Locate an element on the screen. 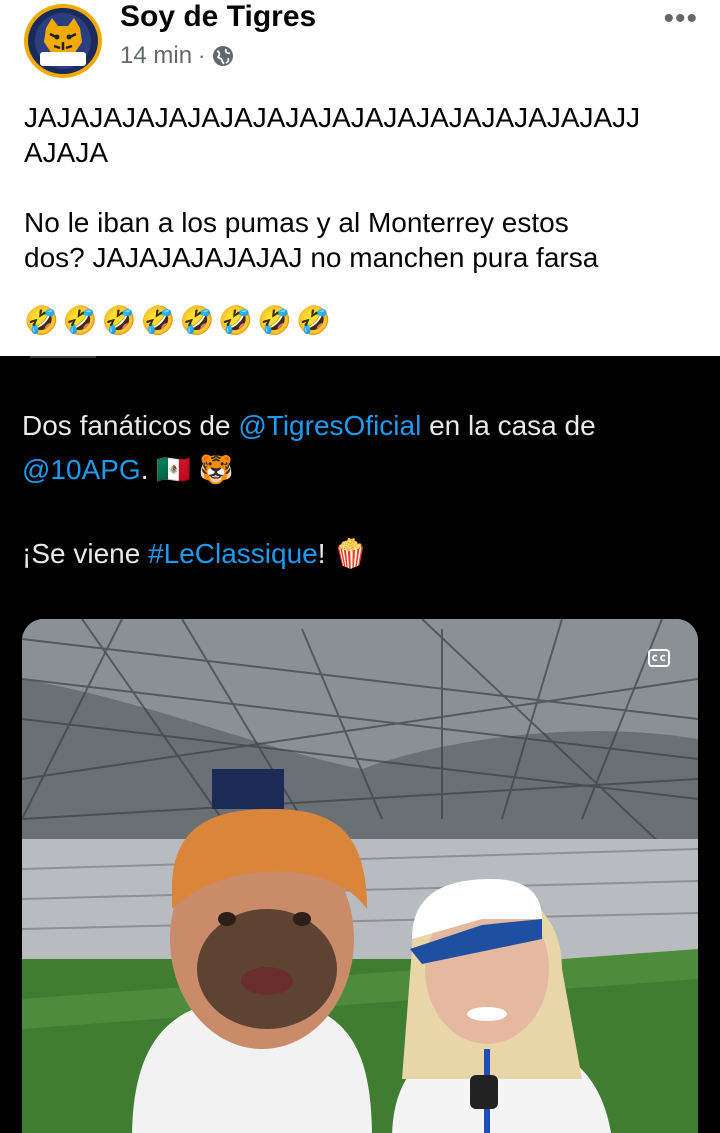 This screenshot has height=1133, width=720. tweet-text: Dos fanáticos de is located at coordinates (130, 425).